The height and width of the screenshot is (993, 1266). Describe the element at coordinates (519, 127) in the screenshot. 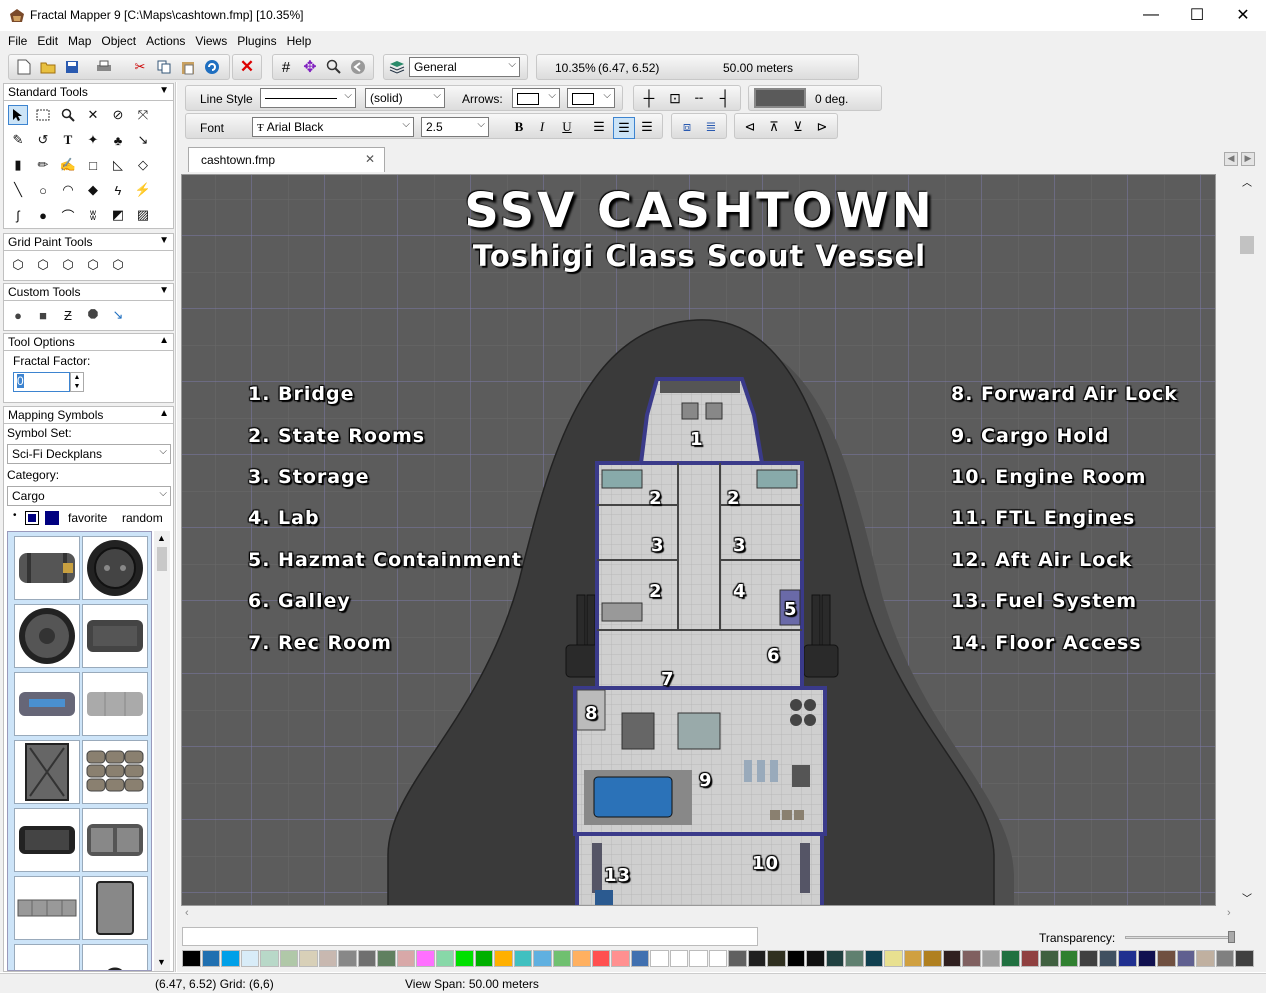

I see `bold-button: B` at that location.